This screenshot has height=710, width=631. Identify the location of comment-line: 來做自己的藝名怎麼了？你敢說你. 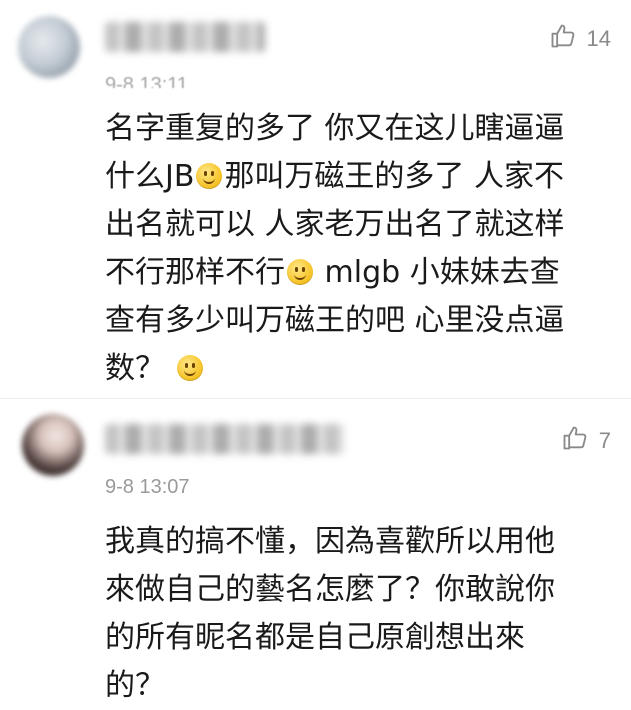
(360, 590).